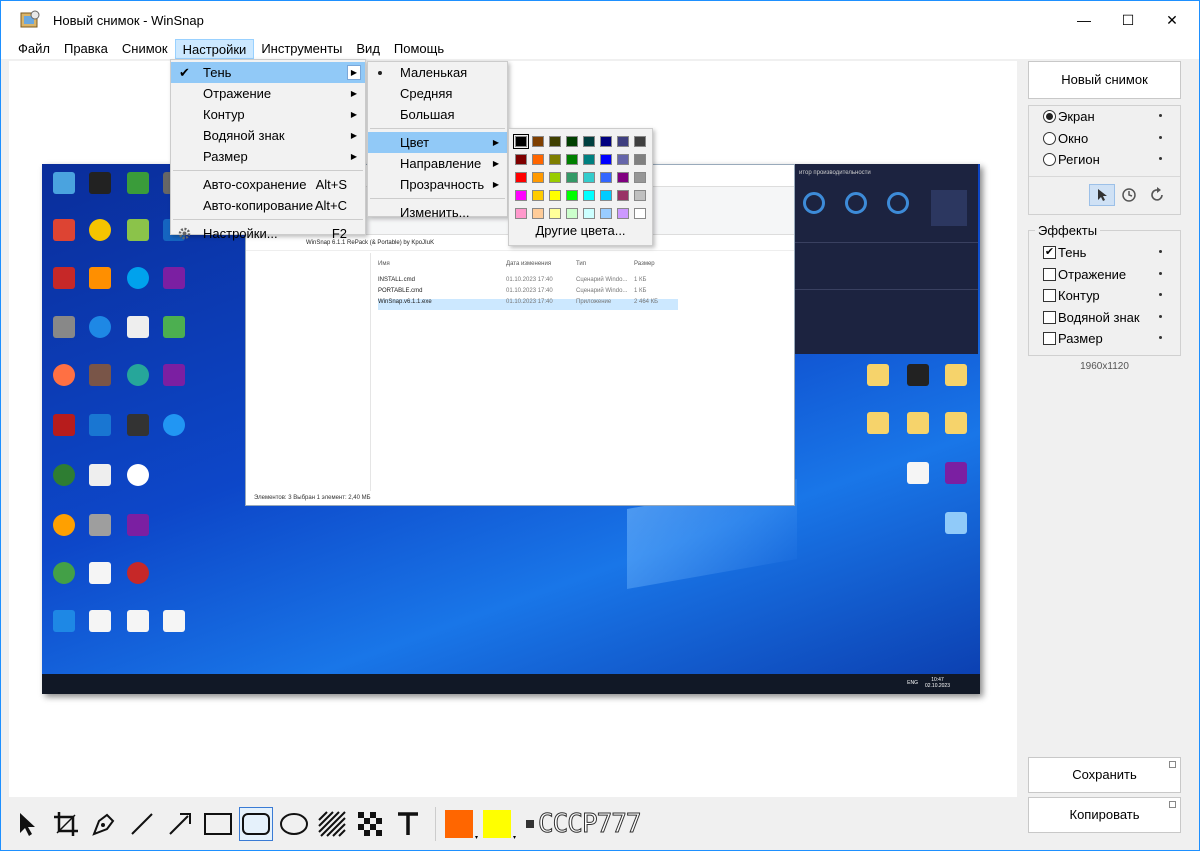  Describe the element at coordinates (104, 824) in the screenshot. I see `pen-tool` at that location.